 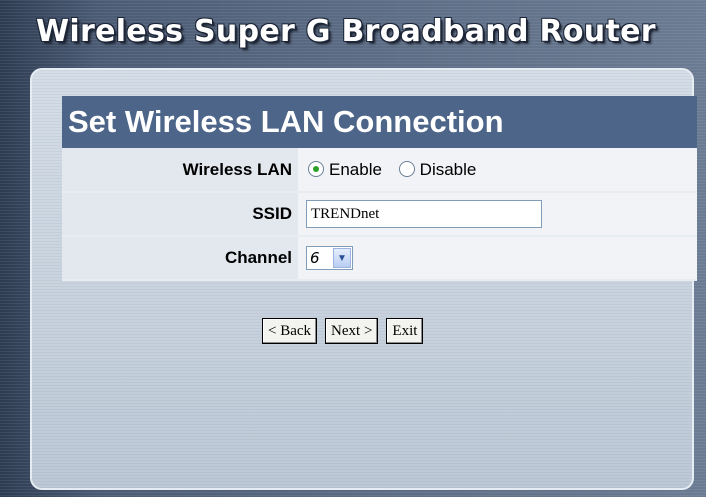 I want to click on channel-row: Channel 6 ▼, so click(x=379, y=258).